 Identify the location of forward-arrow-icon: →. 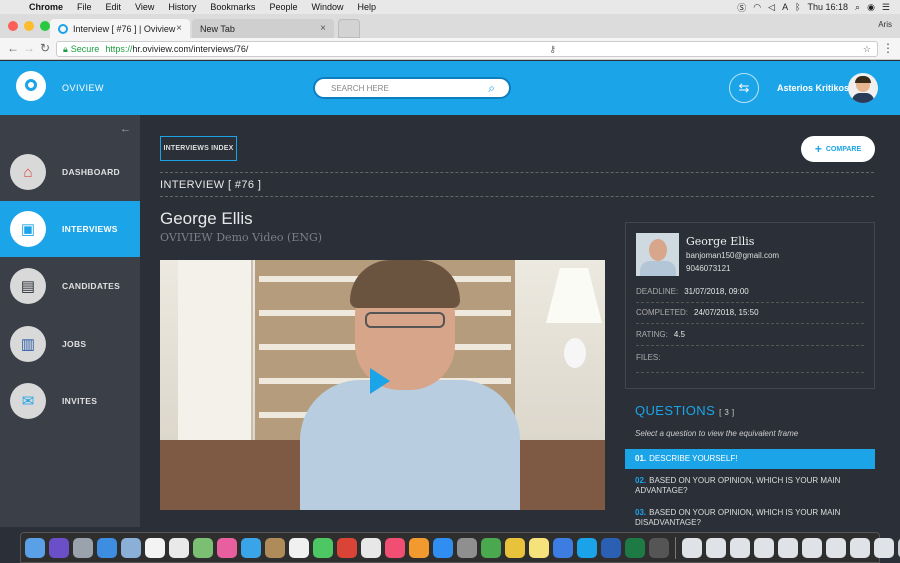
(29, 48).